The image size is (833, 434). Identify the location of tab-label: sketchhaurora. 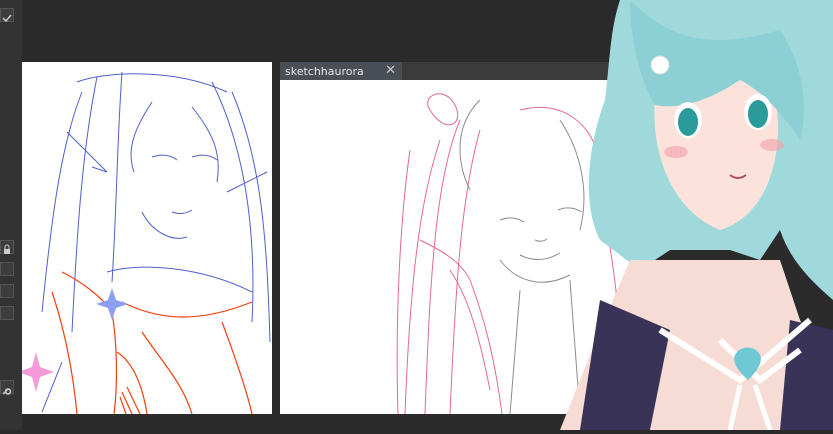
(324, 71).